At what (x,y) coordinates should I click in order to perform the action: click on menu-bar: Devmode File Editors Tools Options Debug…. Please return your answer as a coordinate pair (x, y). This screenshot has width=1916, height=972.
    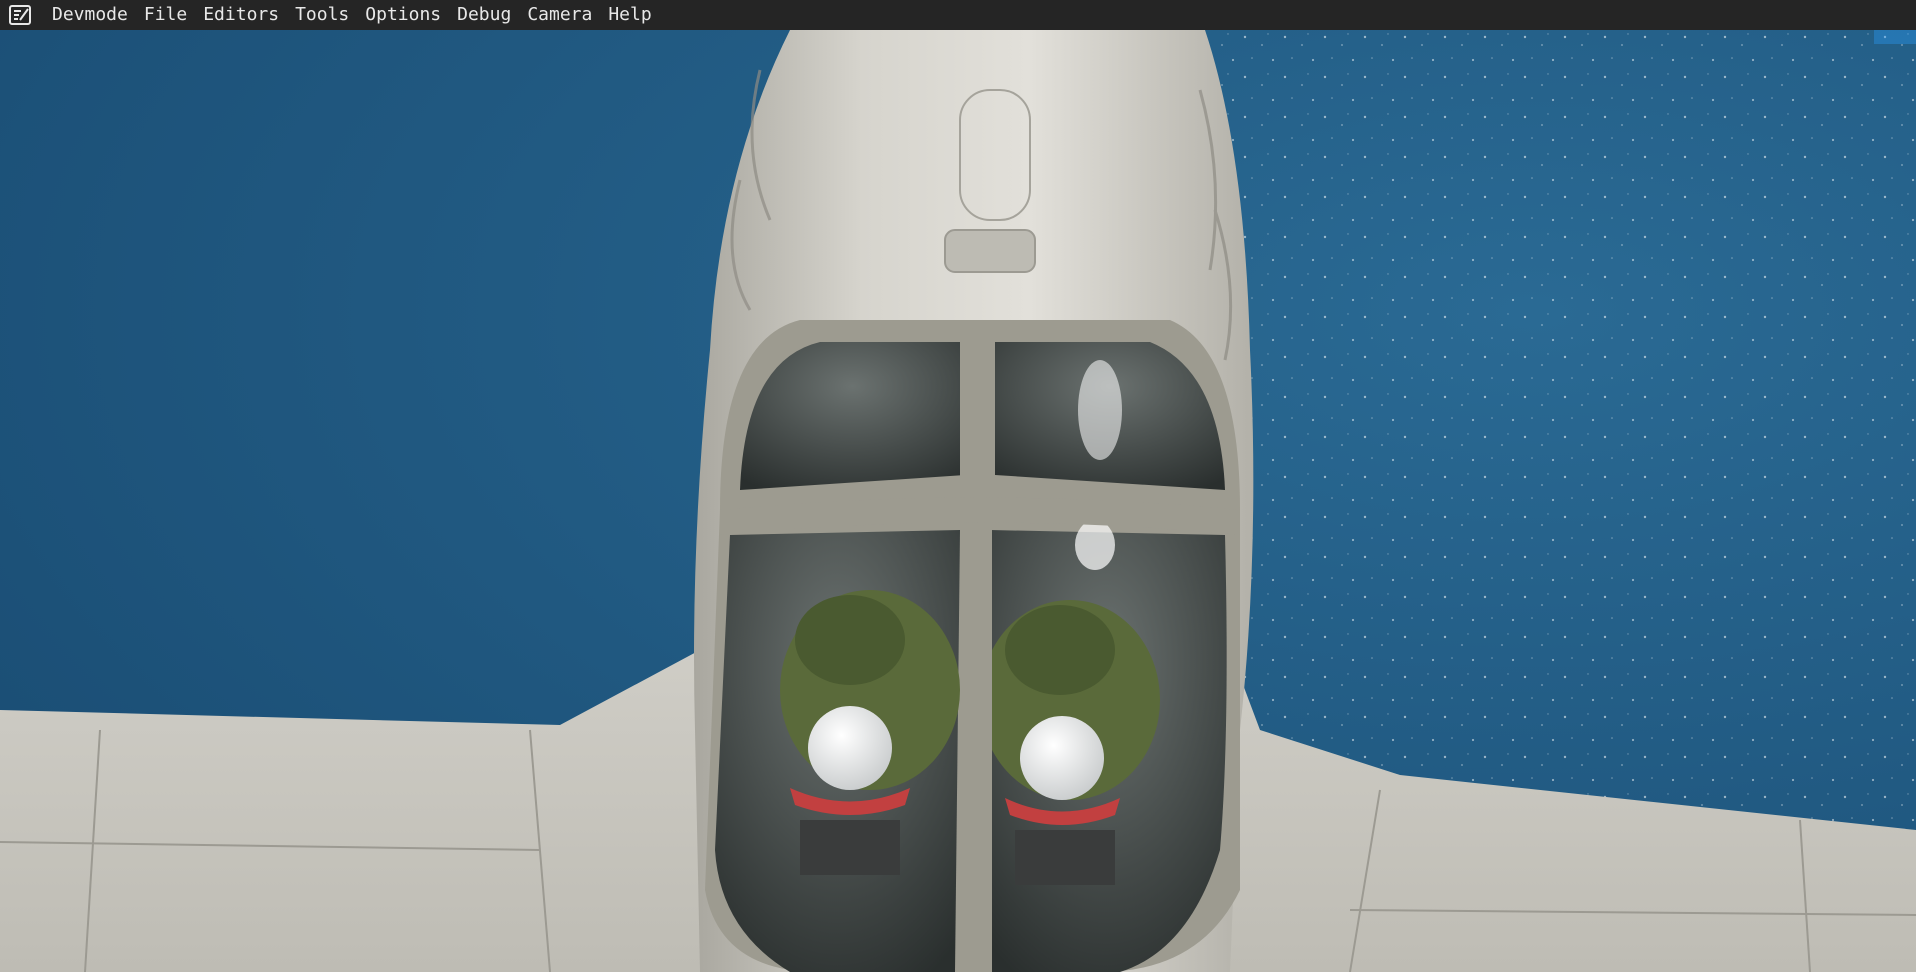
    Looking at the image, I should click on (958, 15).